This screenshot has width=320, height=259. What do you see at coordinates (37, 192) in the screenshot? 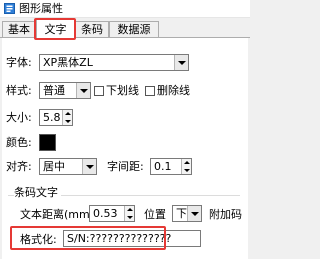
I see `barcode-text-group-label: 条码文字` at bounding box center [37, 192].